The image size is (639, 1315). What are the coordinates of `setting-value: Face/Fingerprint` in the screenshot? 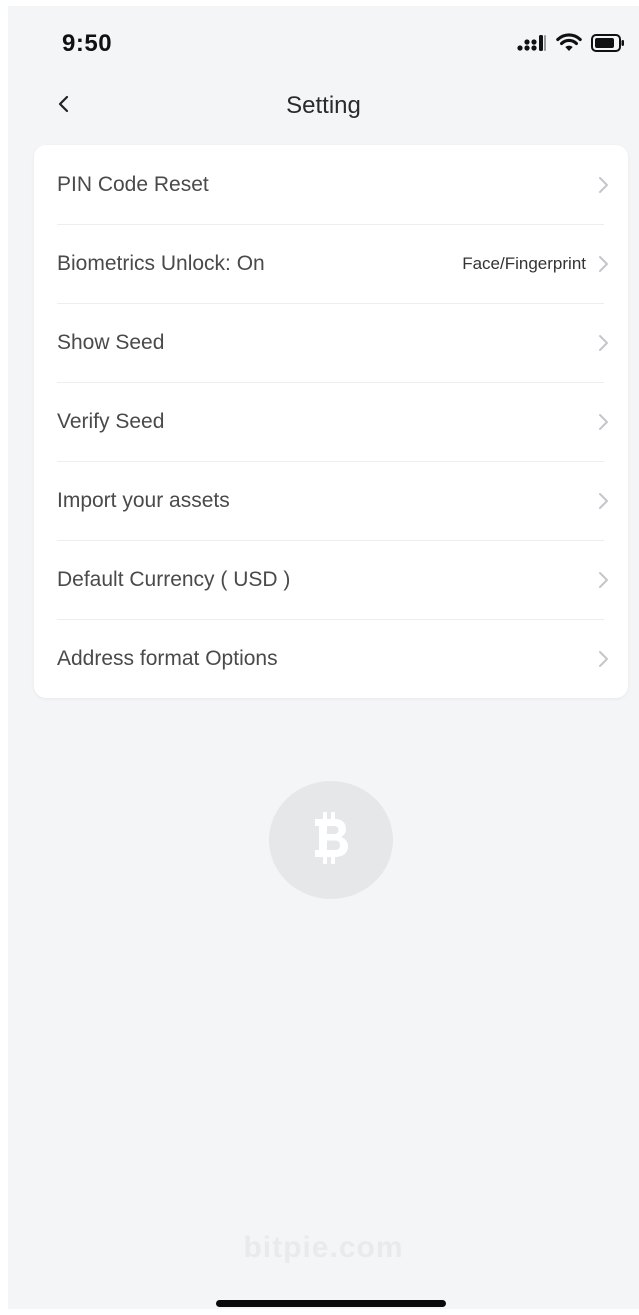 It's located at (524, 263).